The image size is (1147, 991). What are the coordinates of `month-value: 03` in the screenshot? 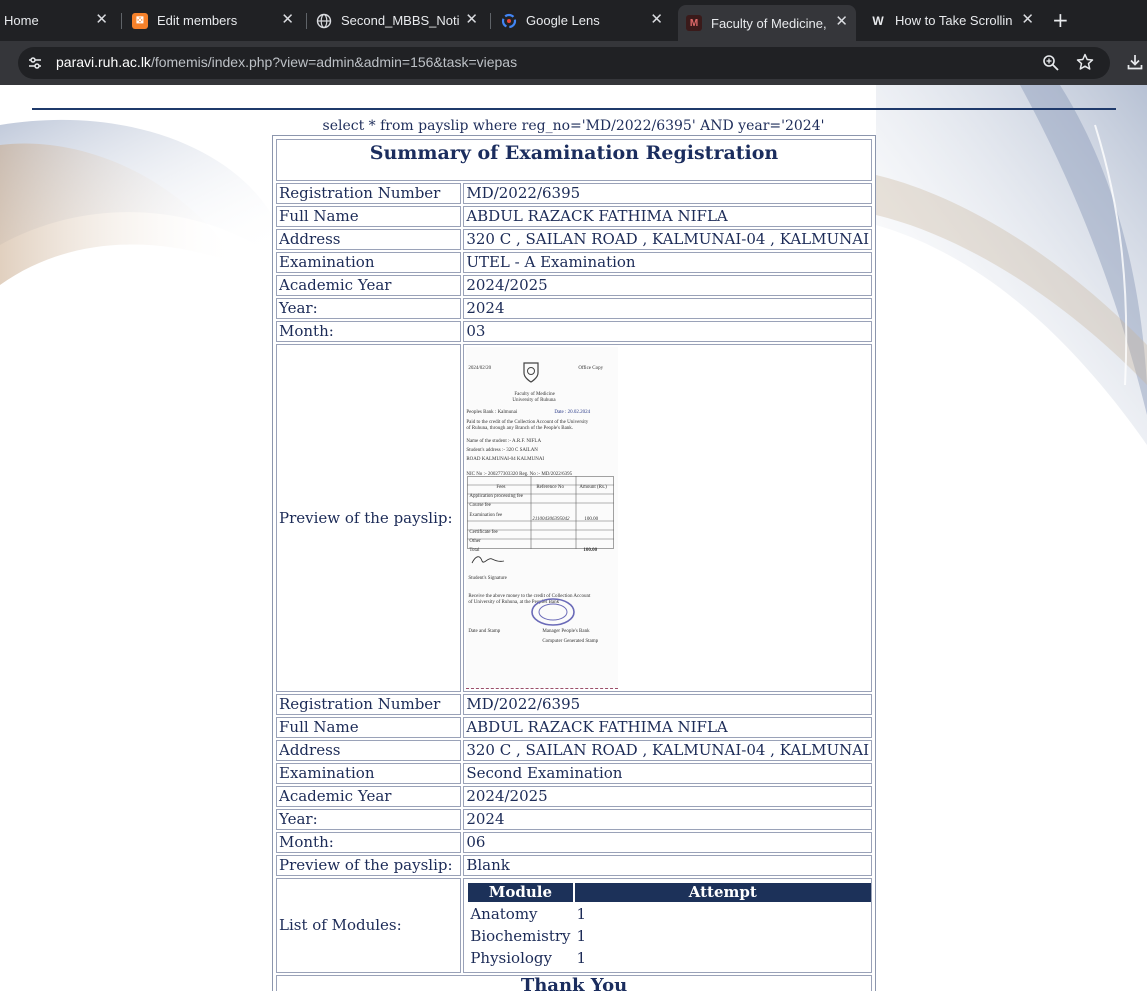 It's located at (667, 331).